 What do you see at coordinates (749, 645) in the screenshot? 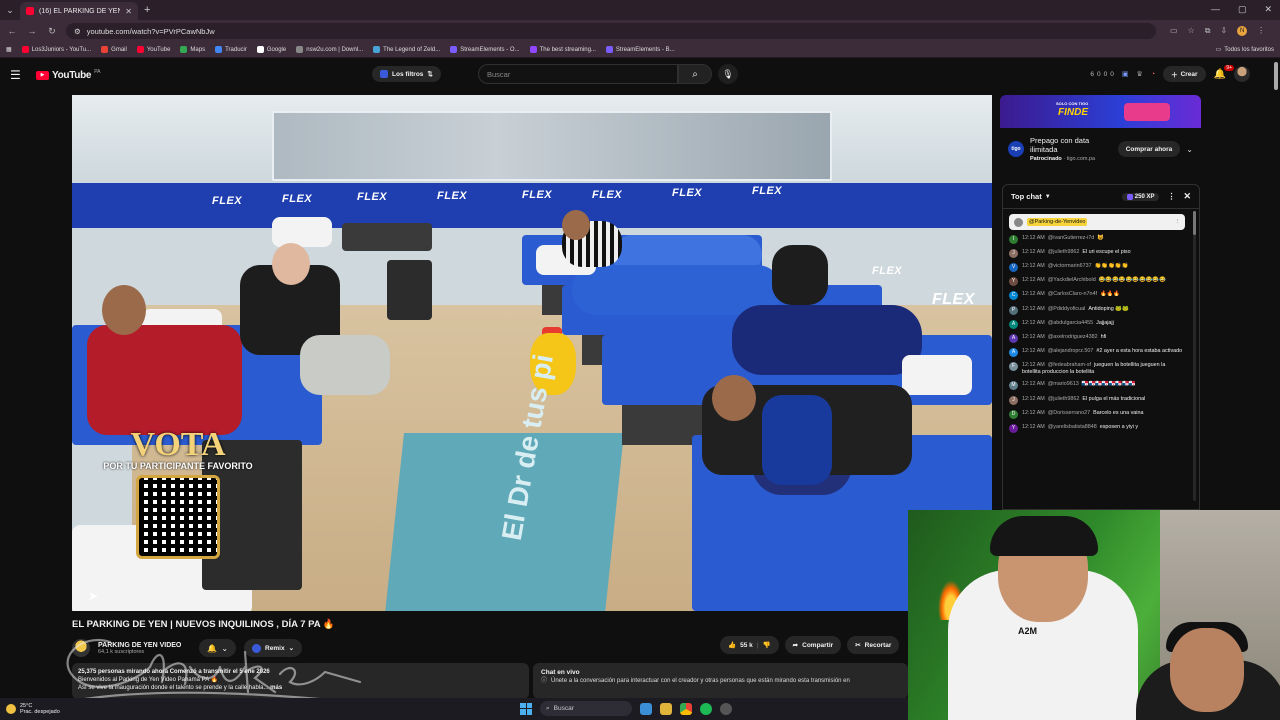
I see `like-button: 👍 55 k | 👎` at bounding box center [749, 645].